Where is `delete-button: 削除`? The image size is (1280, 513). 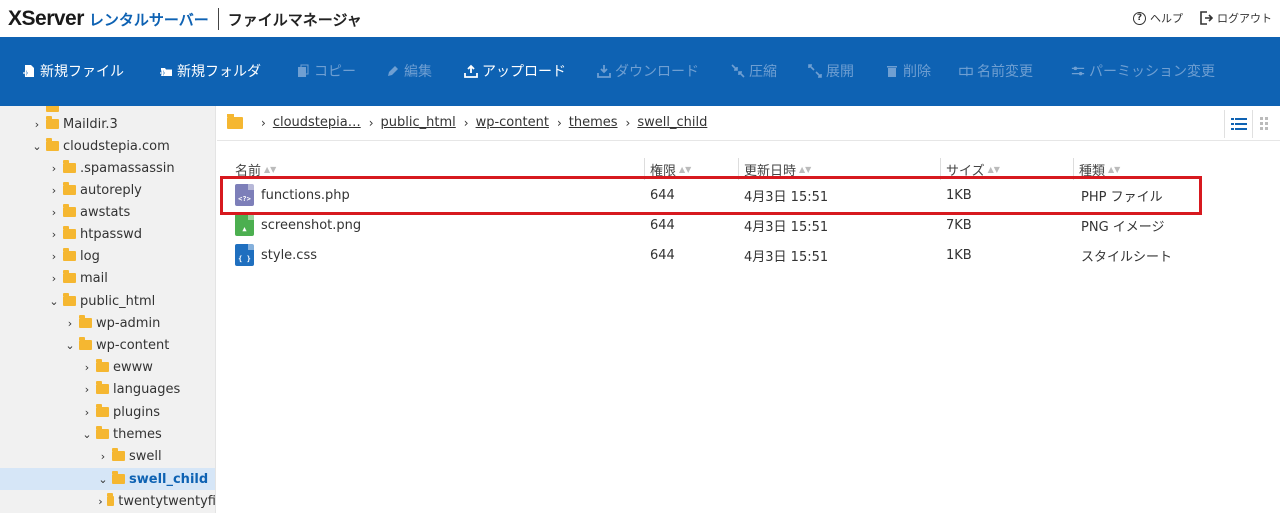
delete-button: 削除 is located at coordinates (908, 71).